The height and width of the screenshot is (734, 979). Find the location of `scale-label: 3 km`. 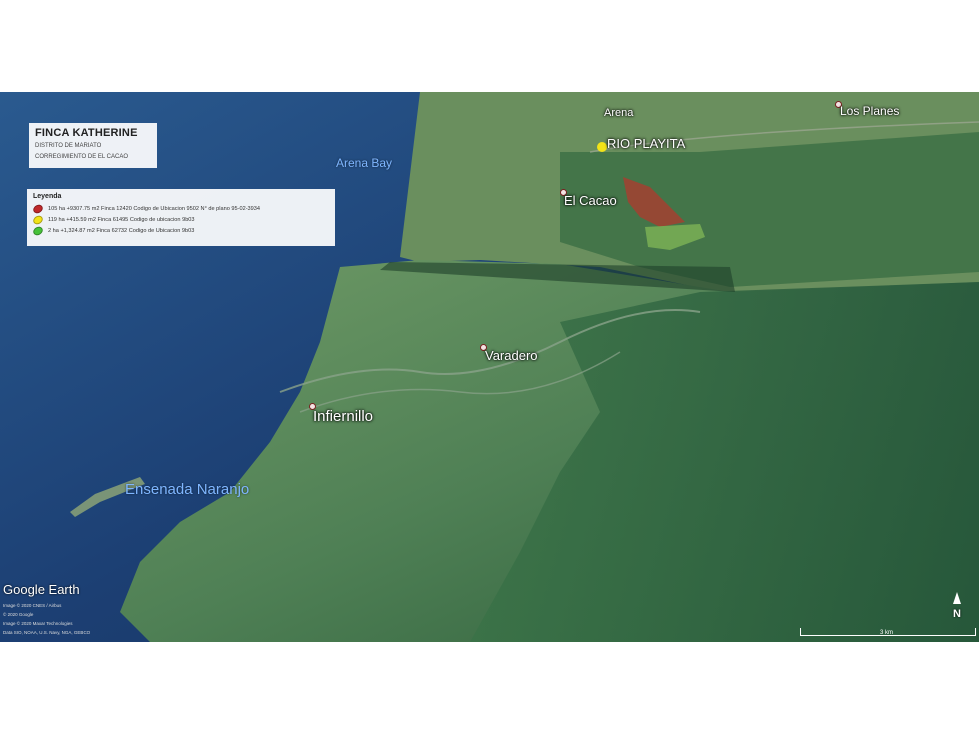

scale-label: 3 km is located at coordinates (887, 633).